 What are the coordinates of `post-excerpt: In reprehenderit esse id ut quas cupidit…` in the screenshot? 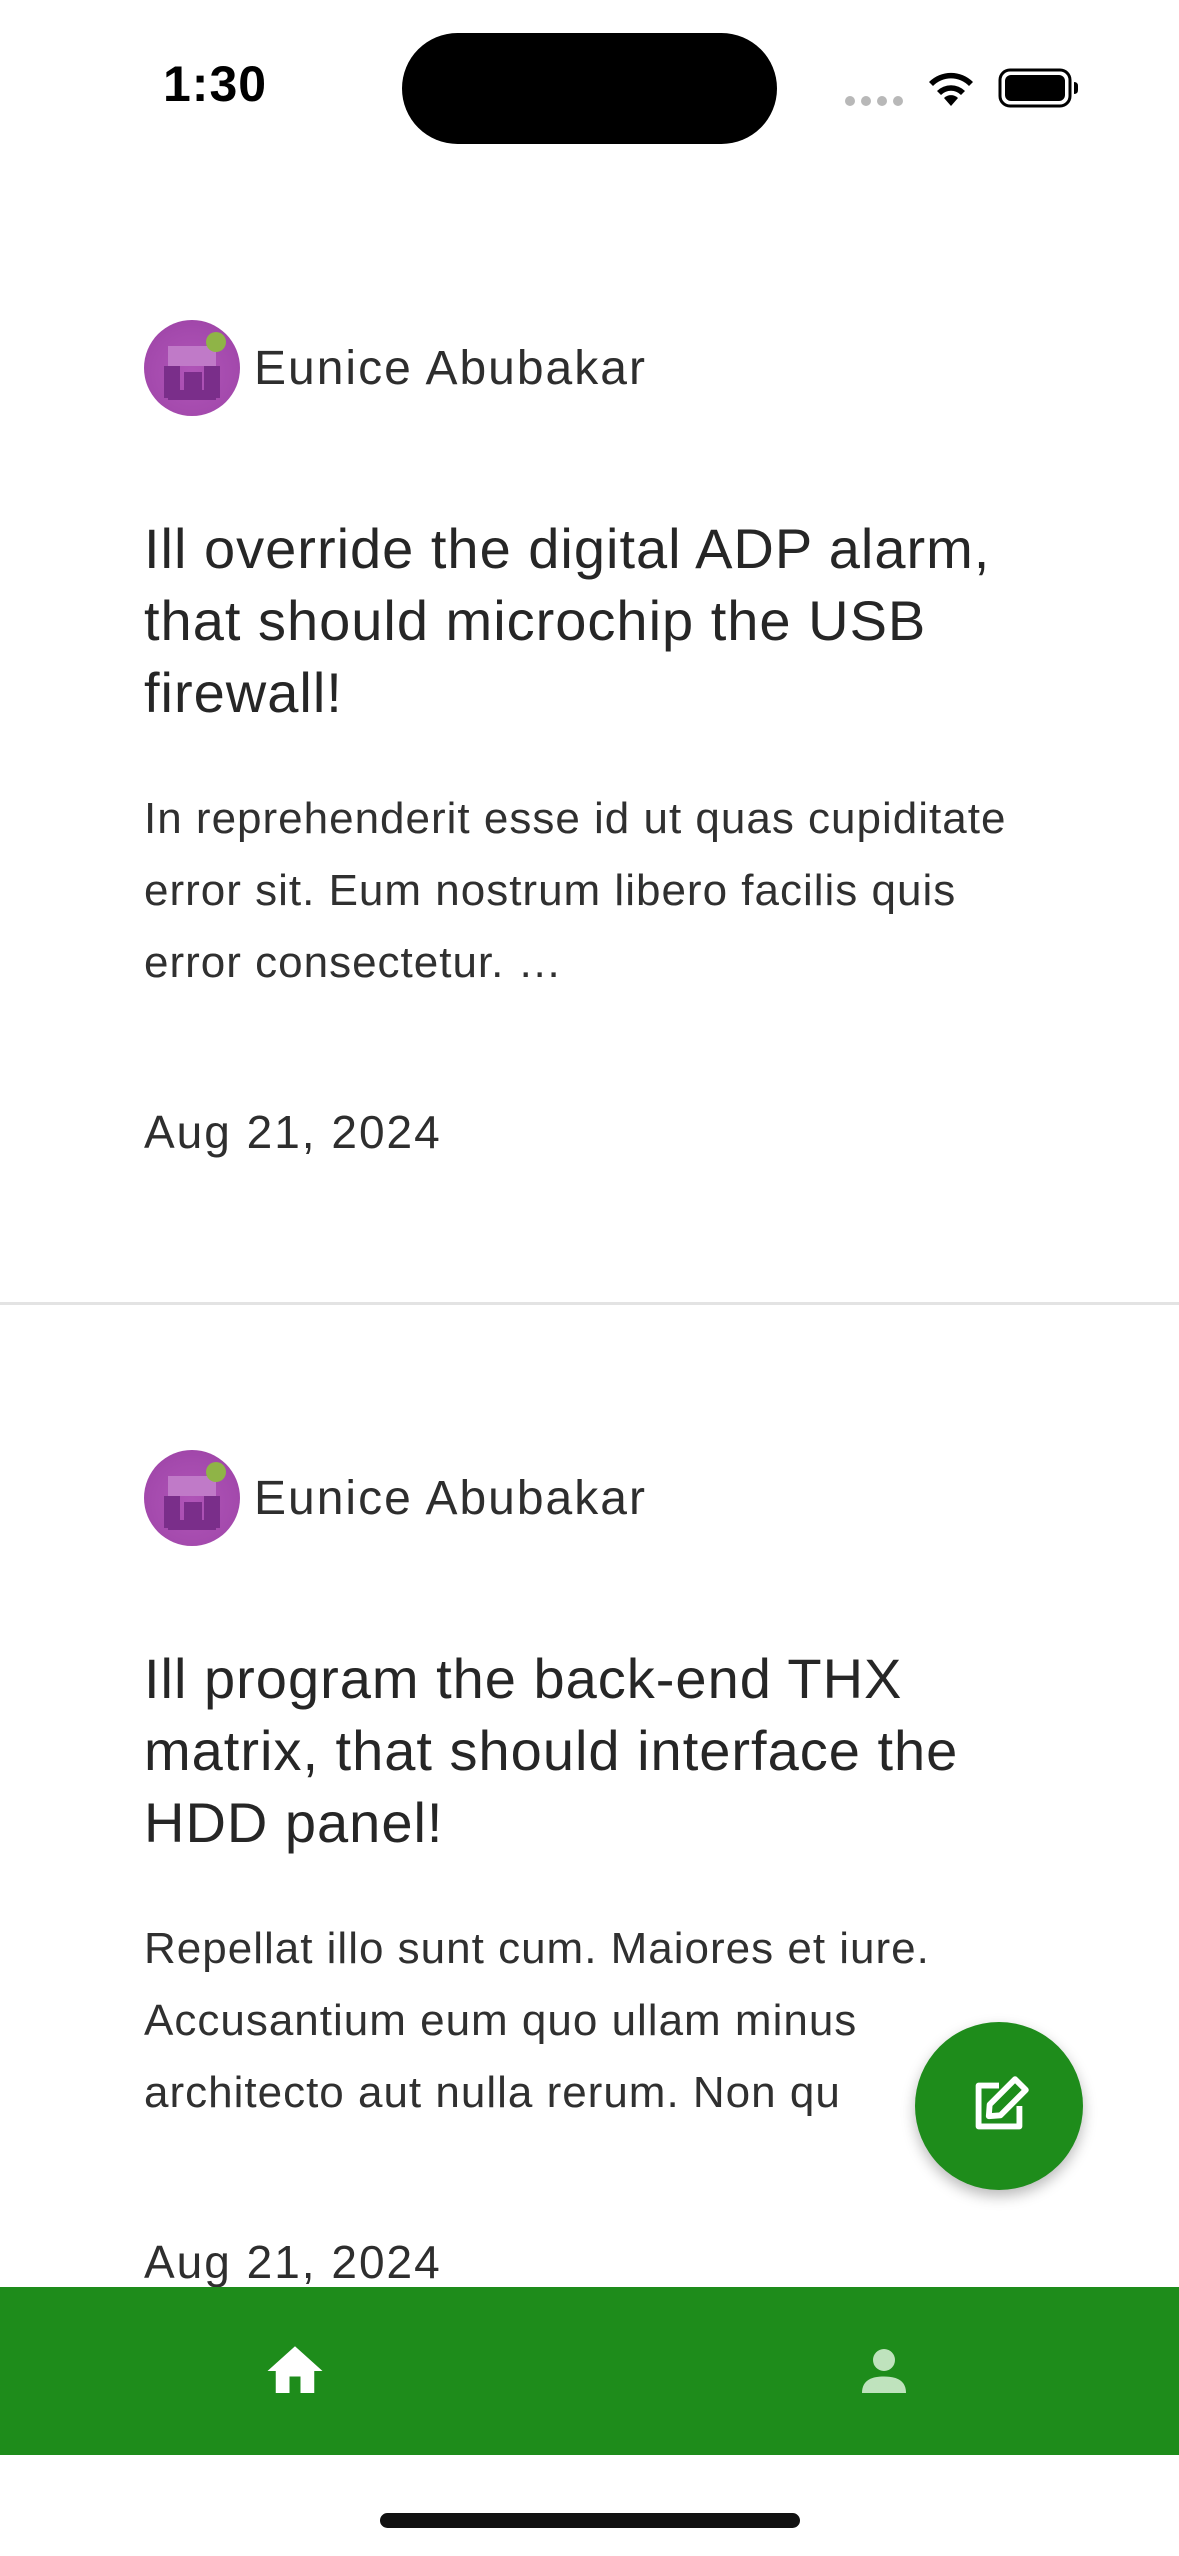 It's located at (575, 890).